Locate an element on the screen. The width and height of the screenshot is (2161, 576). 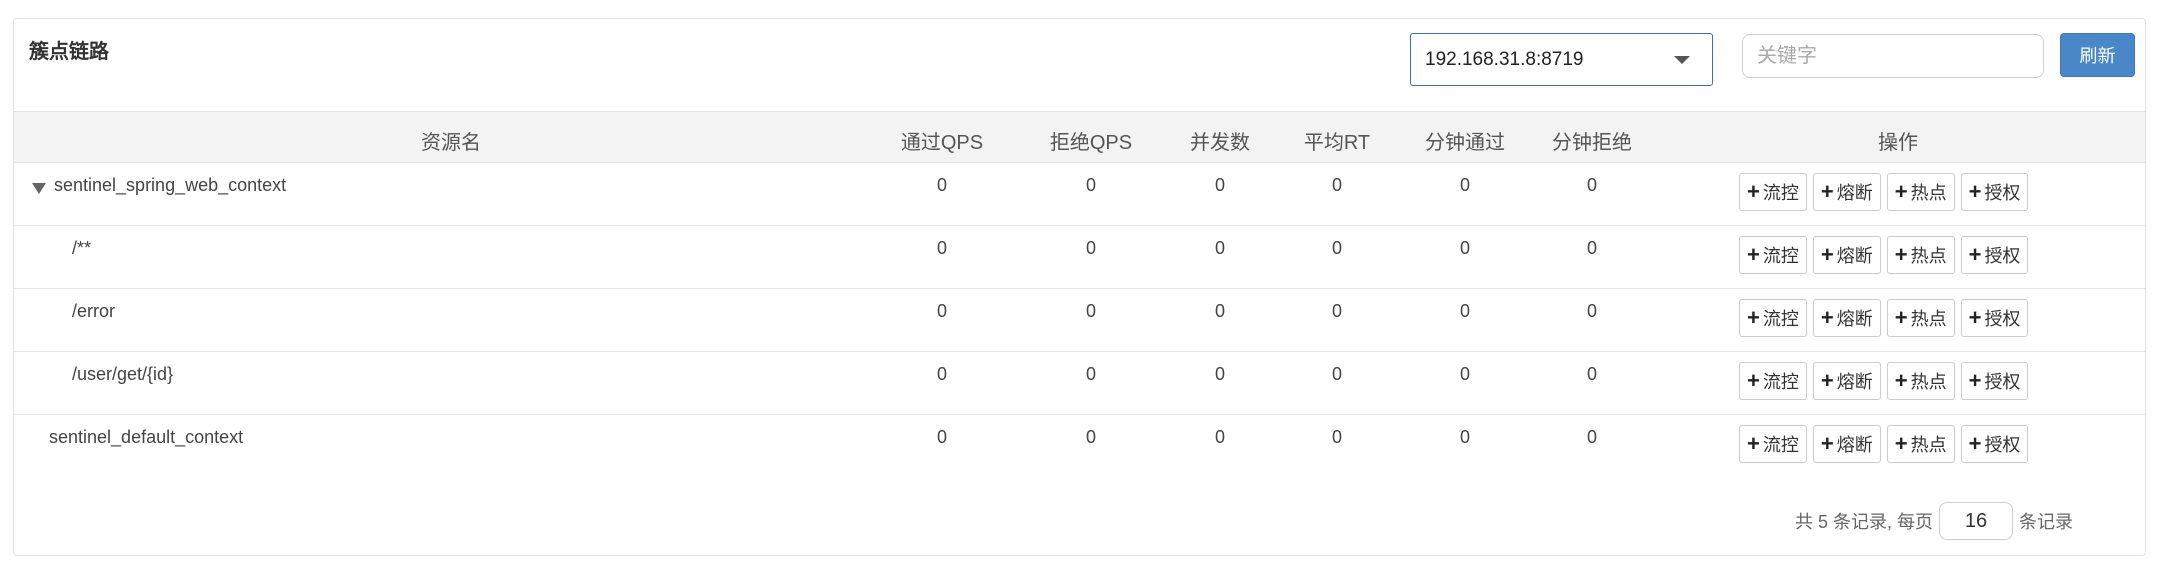
resource-name: /error is located at coordinates (94, 311).